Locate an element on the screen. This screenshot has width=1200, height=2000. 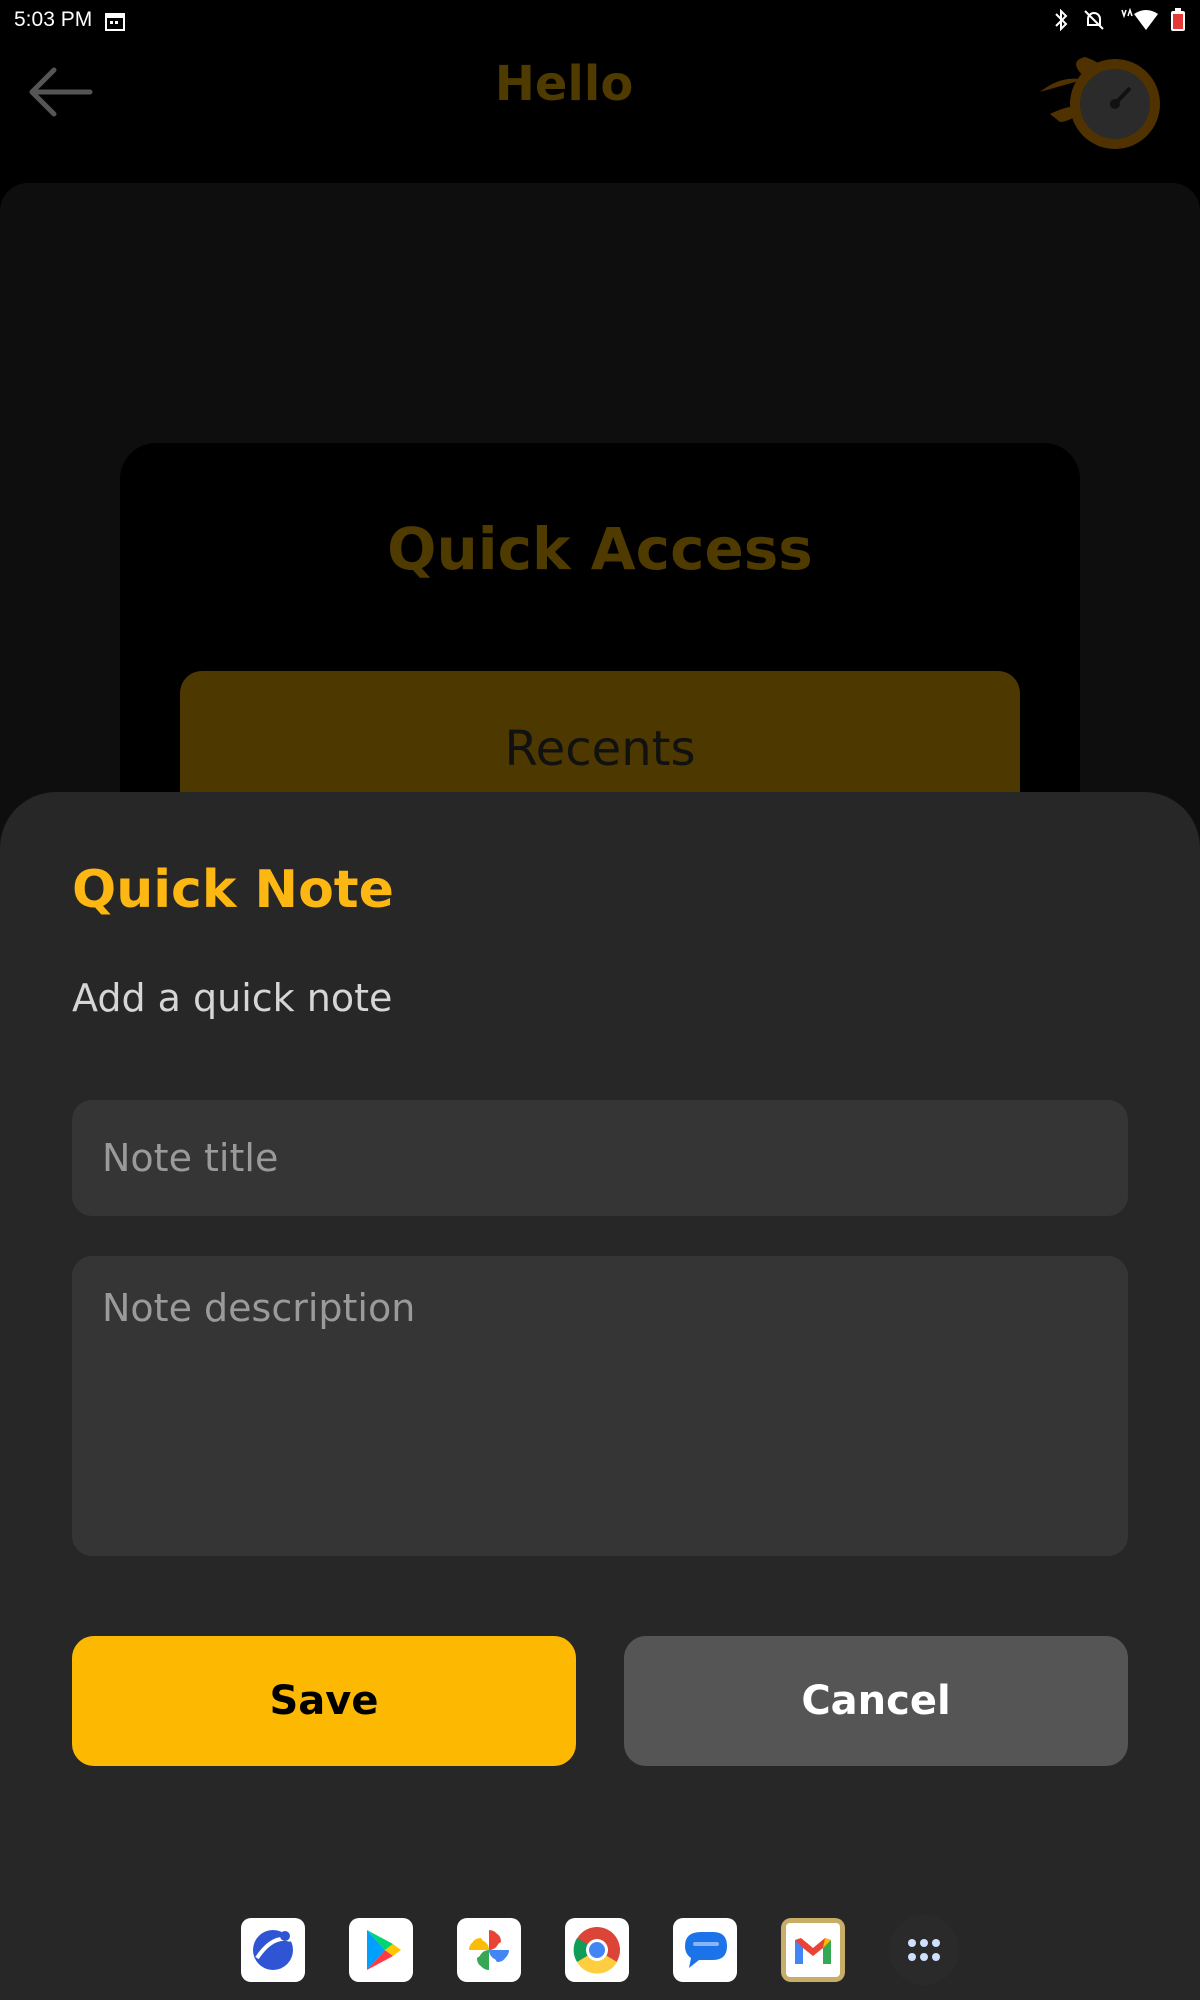
recents-label: Recents is located at coordinates (600, 749).